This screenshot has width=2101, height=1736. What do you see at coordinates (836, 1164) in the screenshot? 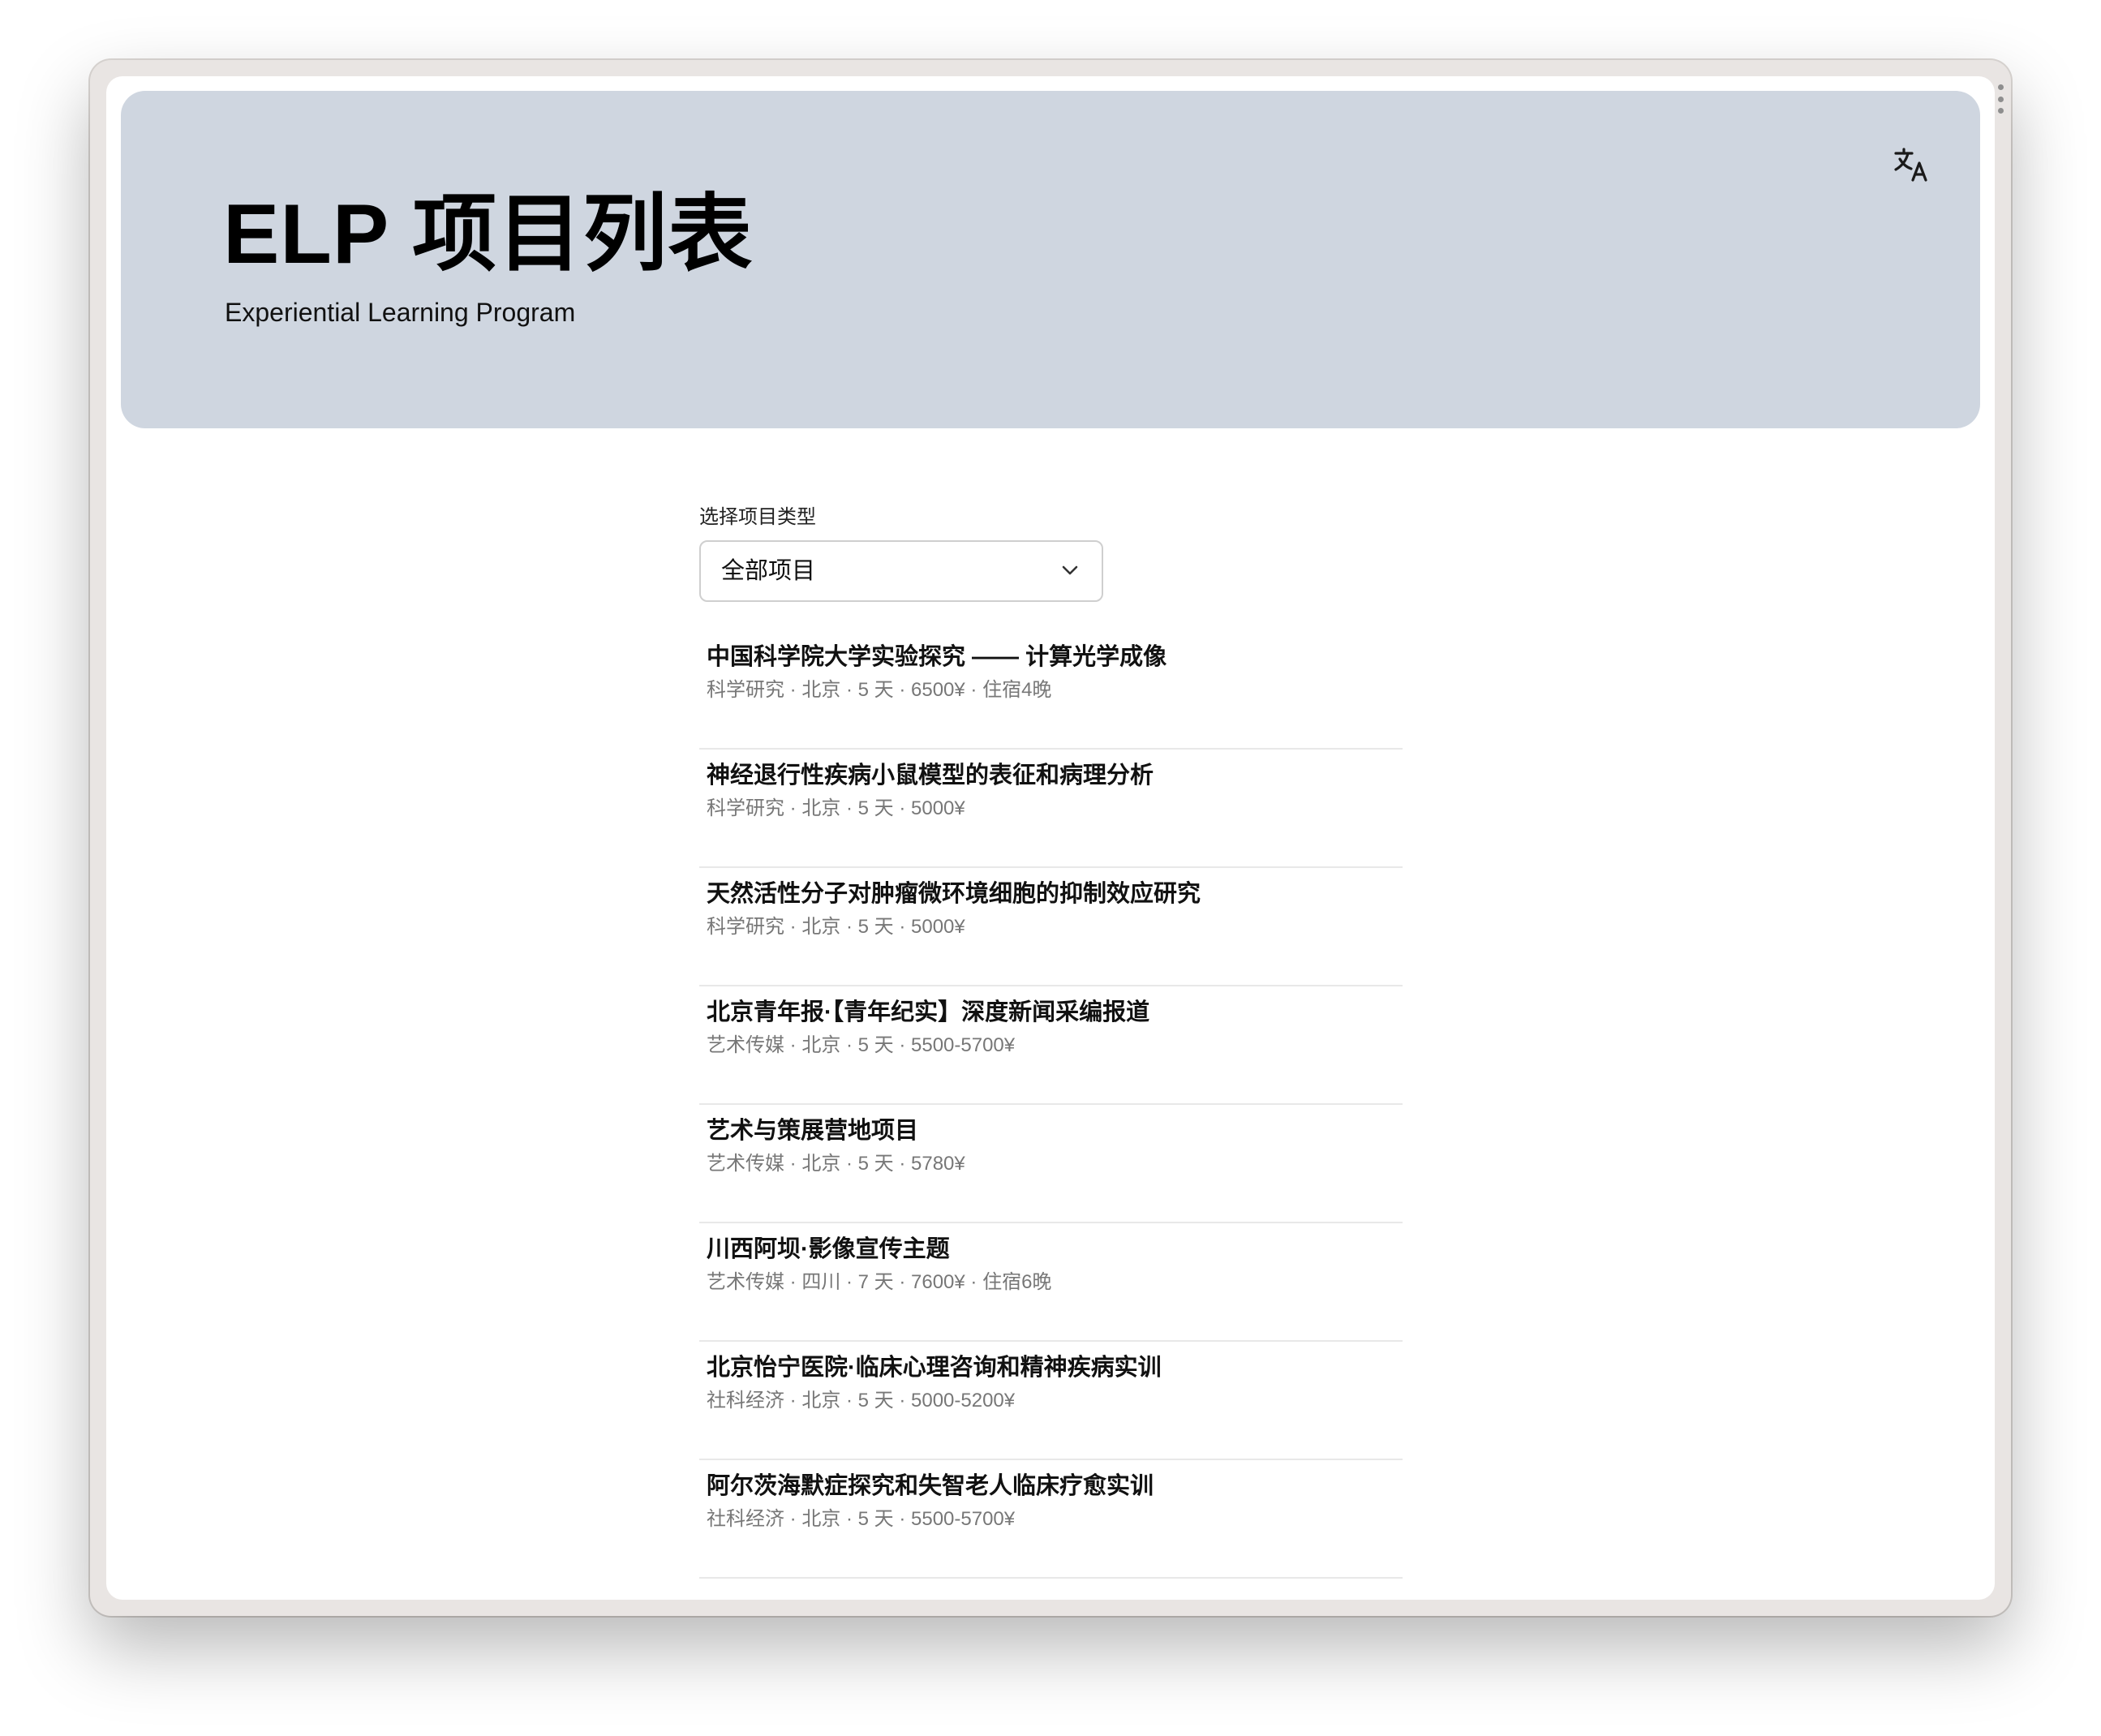
I see `project-meta: 艺术传媒 · 北京 · 5 天 · 5780¥` at bounding box center [836, 1164].